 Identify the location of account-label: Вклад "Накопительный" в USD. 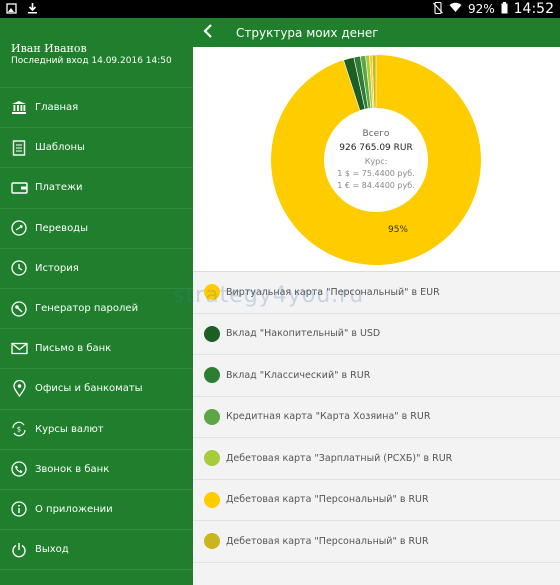
(303, 334).